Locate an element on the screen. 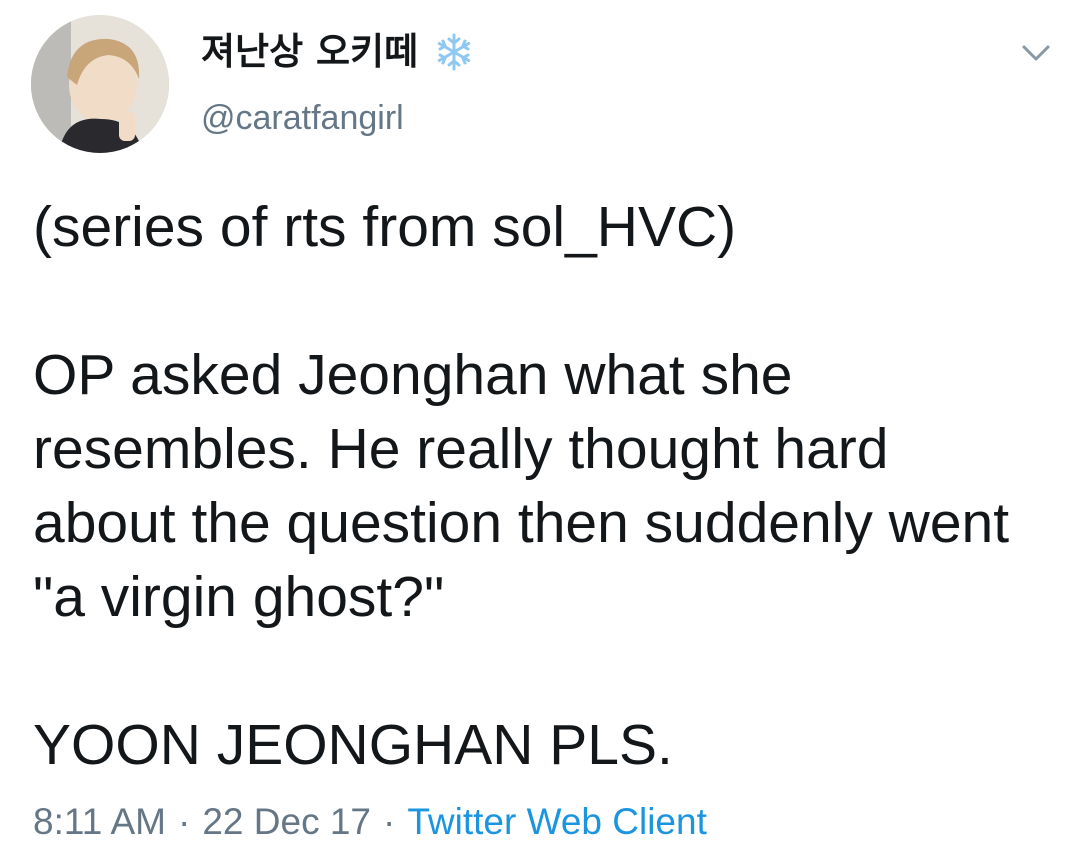 This screenshot has width=1080, height=864. user-handle: @caratfangirl is located at coordinates (302, 118).